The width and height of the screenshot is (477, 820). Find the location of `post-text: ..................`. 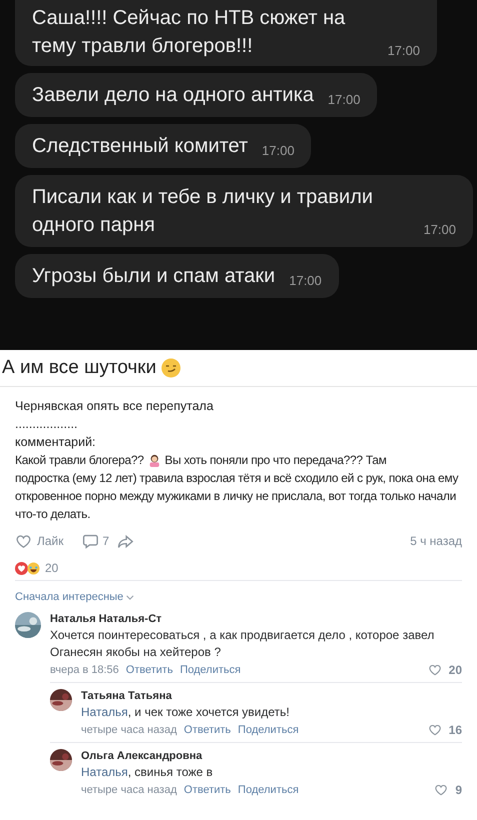

post-text: .................. is located at coordinates (47, 424).